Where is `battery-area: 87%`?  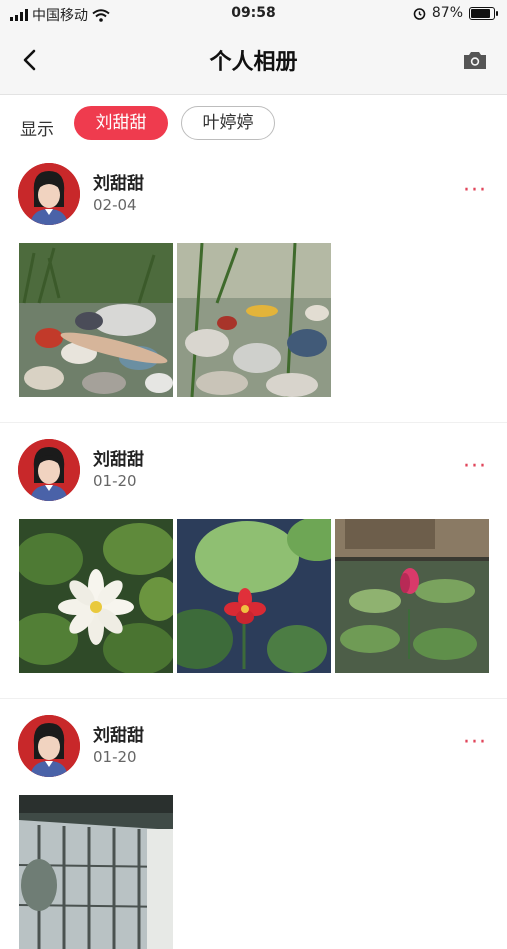 battery-area: 87% is located at coordinates (455, 13).